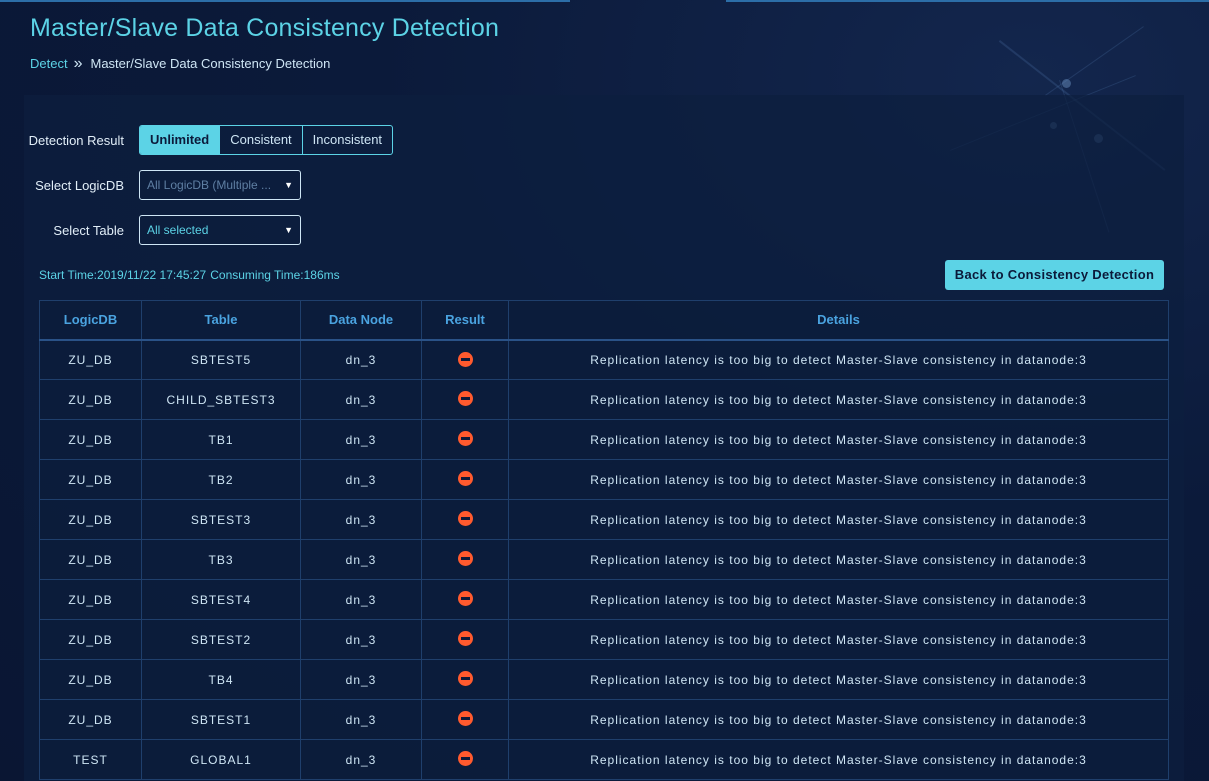 Image resolution: width=1209 pixels, height=781 pixels. Describe the element at coordinates (221, 719) in the screenshot. I see `cell-table: SBTEST1` at that location.